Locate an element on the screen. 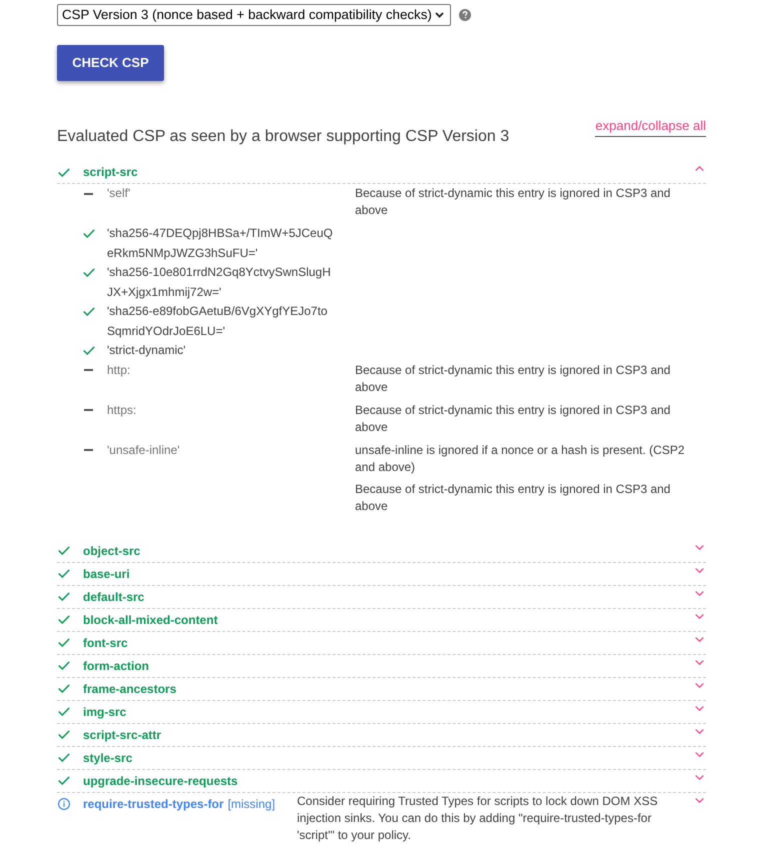 The width and height of the screenshot is (765, 849). directive-name: style-src is located at coordinates (107, 757).